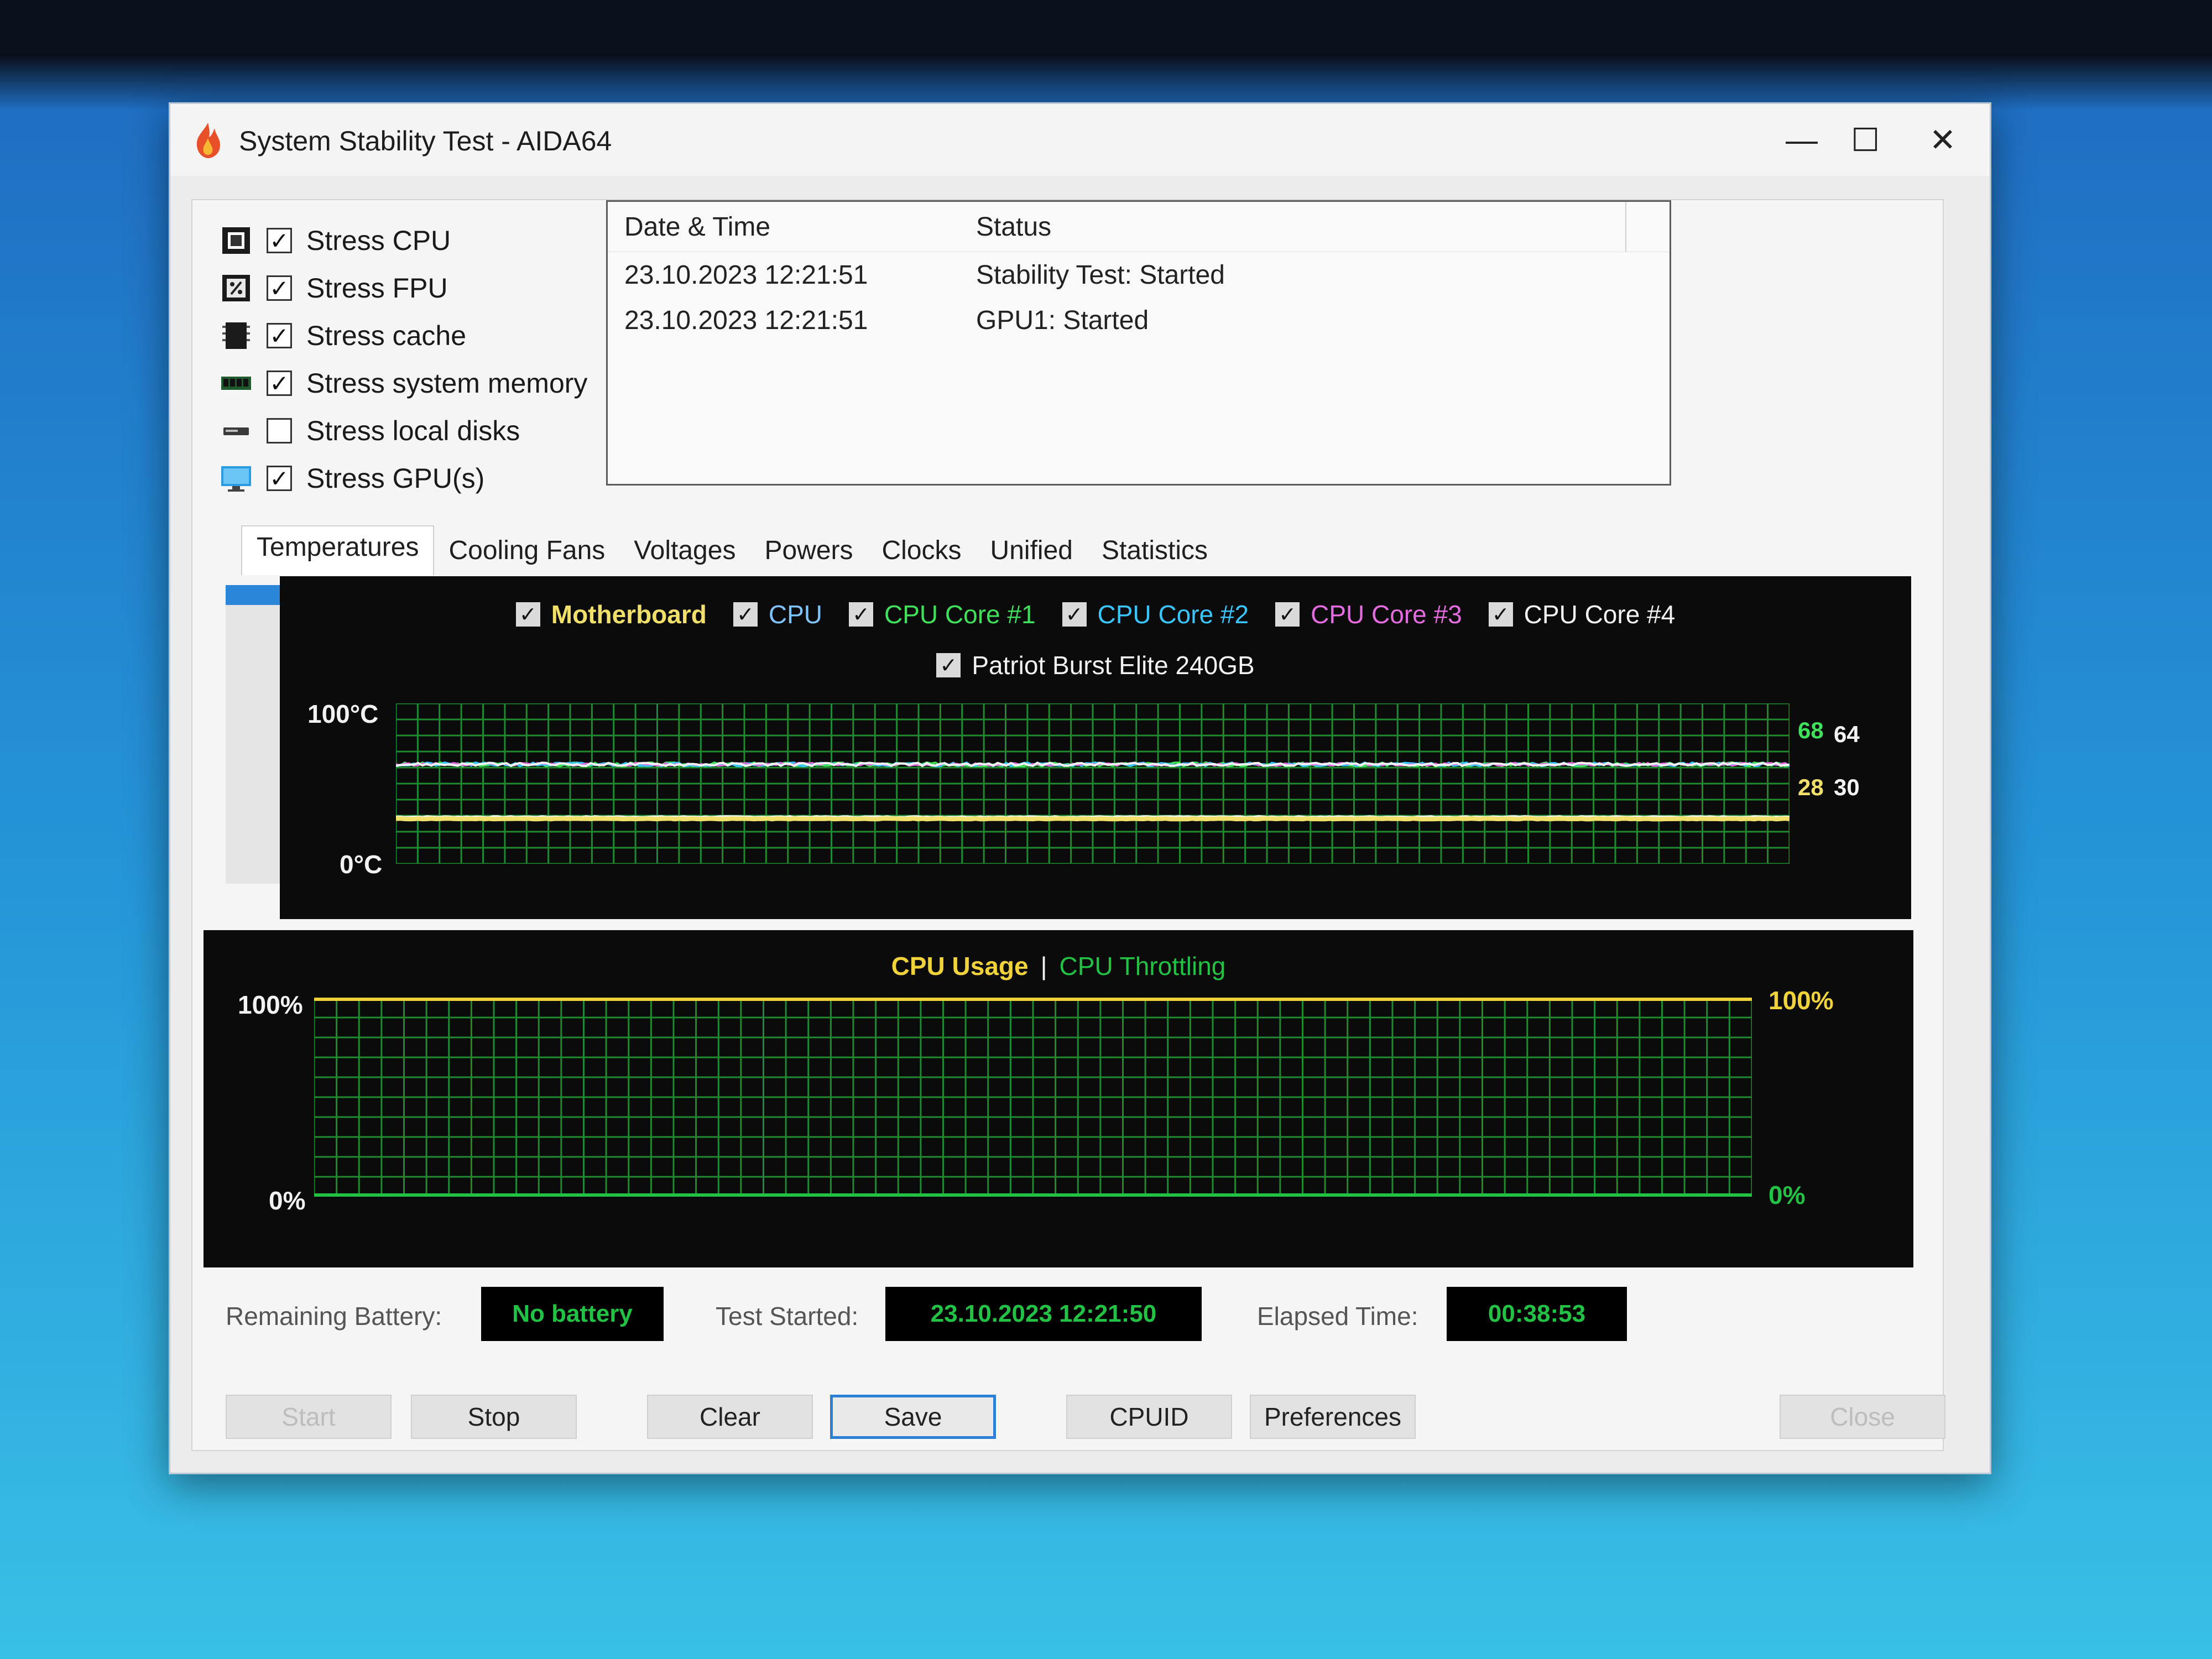 The height and width of the screenshot is (1659, 2212). What do you see at coordinates (1043, 1314) in the screenshot?
I see `test-started-value: 23.10.2023 12:21:50` at bounding box center [1043, 1314].